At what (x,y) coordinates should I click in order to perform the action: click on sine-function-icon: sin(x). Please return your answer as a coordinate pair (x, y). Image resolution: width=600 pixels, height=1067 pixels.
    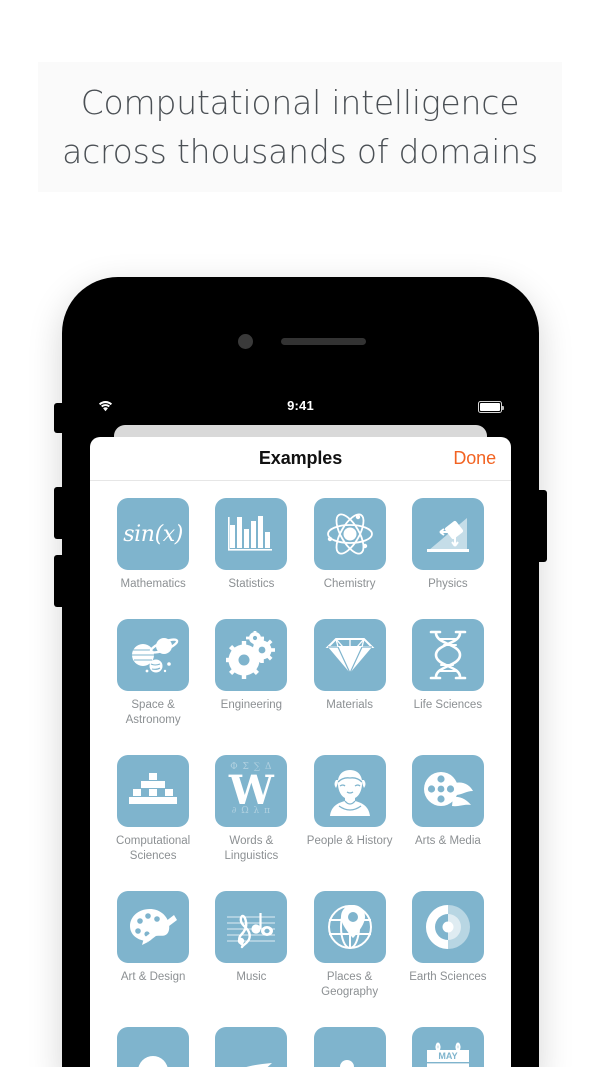
    Looking at the image, I should click on (153, 534).